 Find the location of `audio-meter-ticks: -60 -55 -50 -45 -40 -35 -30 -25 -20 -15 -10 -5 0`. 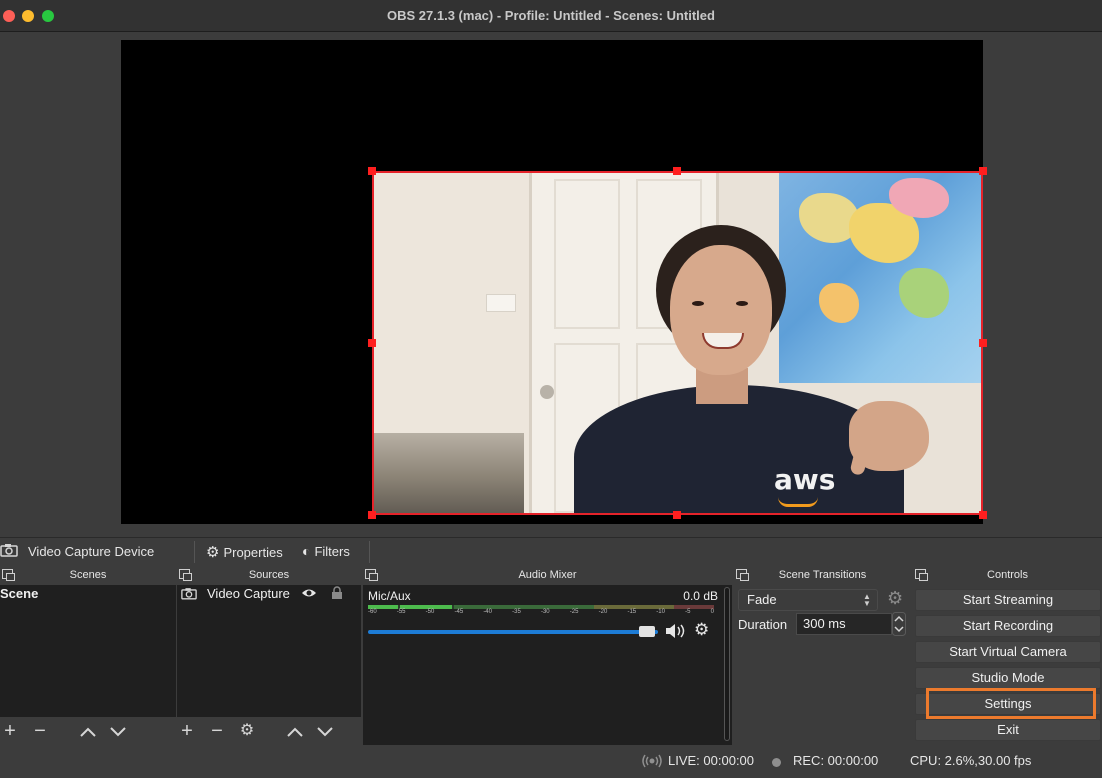

audio-meter-ticks: -60 -55 -50 -45 -40 -35 -30 -25 -20 -15 -10 -5 0 is located at coordinates (541, 612).